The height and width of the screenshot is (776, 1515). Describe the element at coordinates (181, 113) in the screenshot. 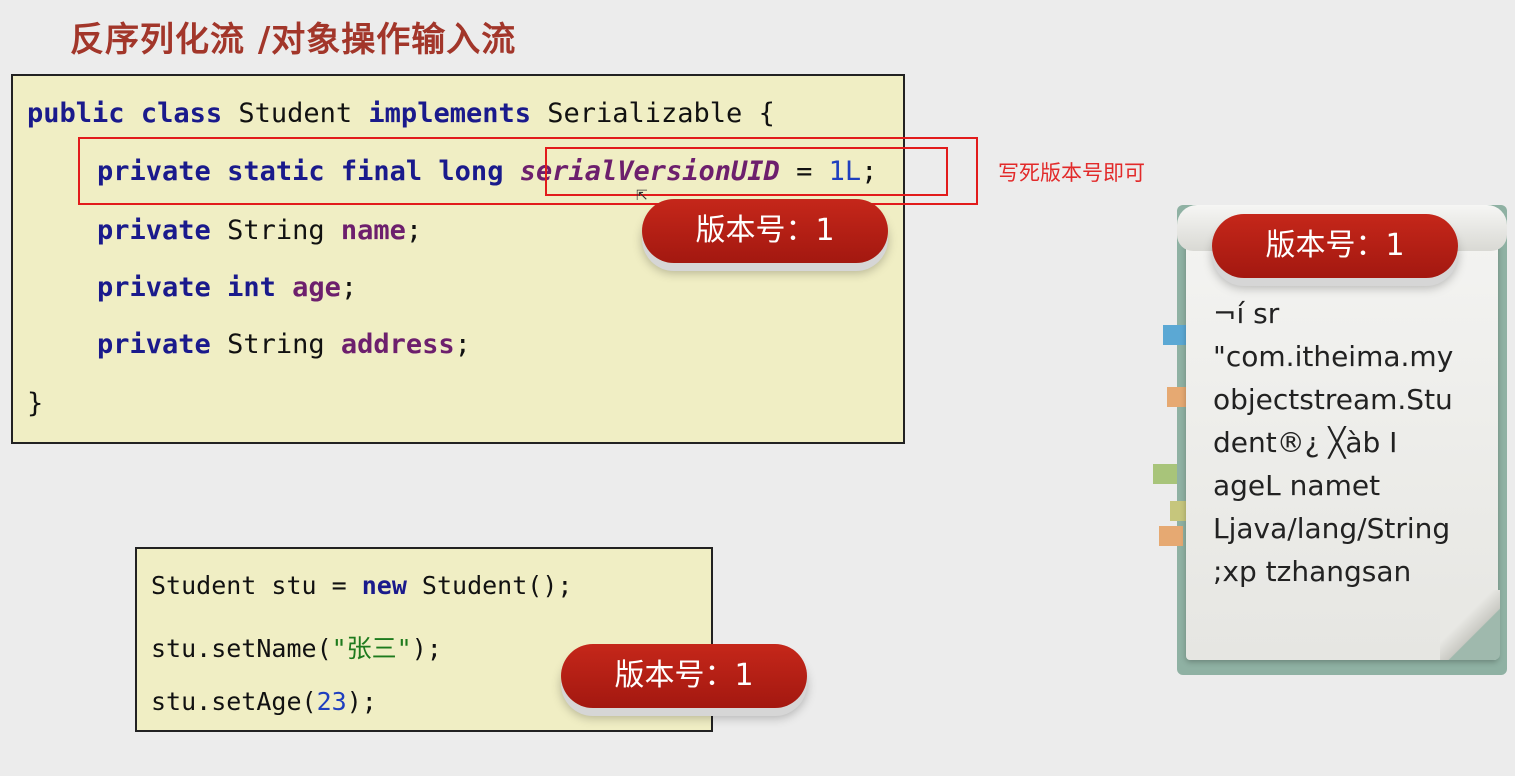

I see `keyword-class: class` at that location.